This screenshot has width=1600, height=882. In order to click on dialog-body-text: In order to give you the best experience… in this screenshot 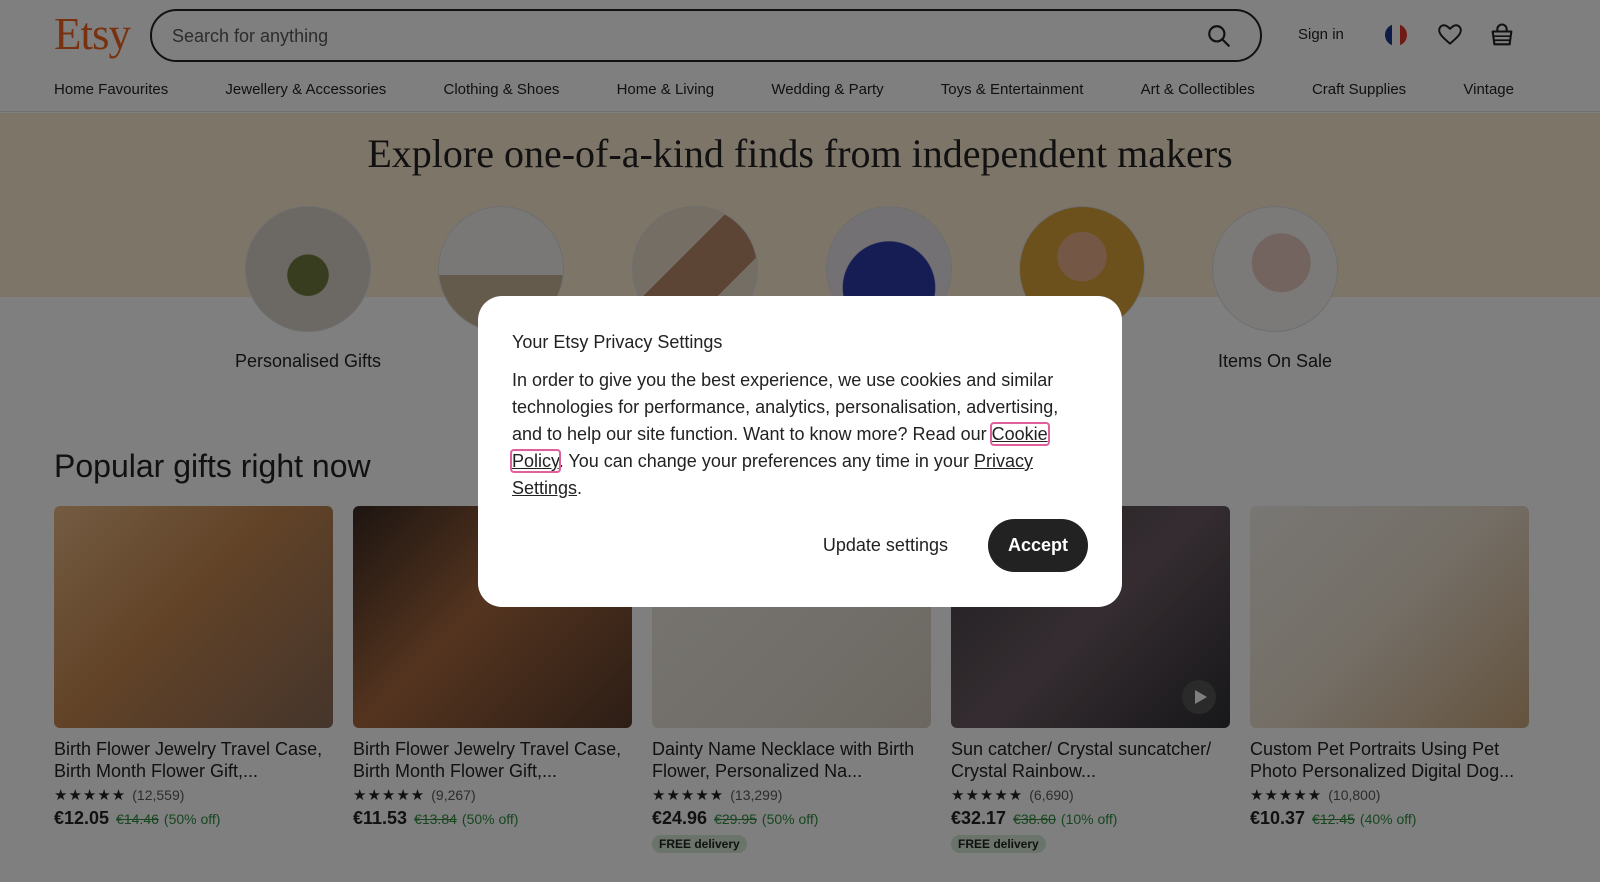, I will do `click(785, 407)`.